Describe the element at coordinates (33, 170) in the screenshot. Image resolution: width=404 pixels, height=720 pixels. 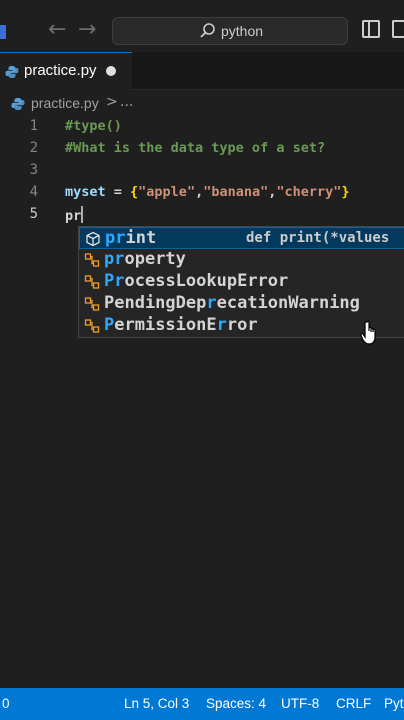
I see `line-number: 3` at that location.